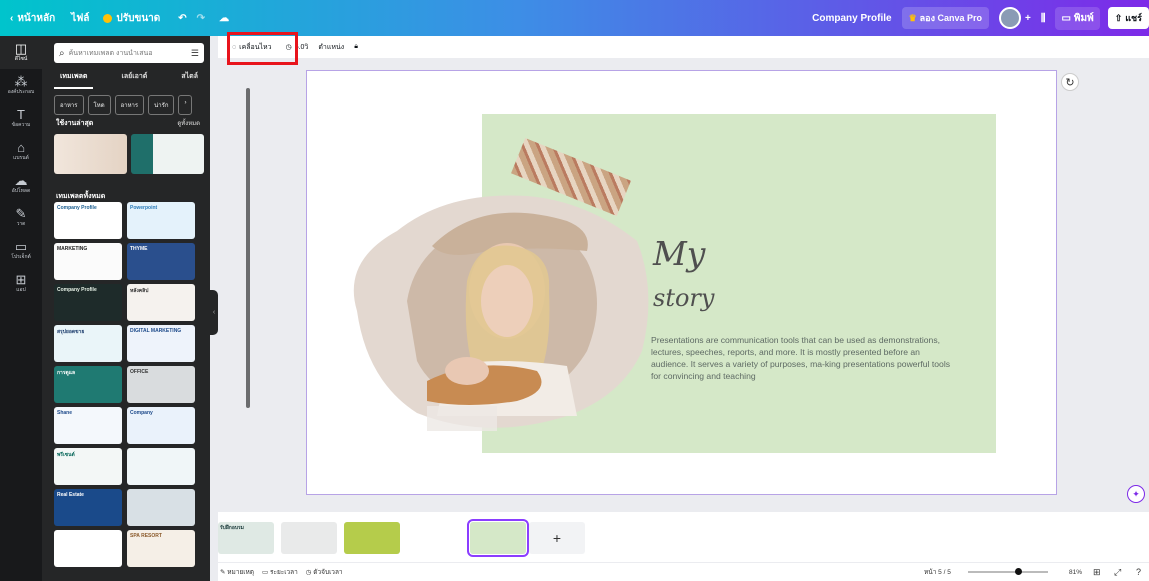  I want to click on search-placeholder: ค้นหาเทมเพลต งานนำเสนอ, so click(110, 53).